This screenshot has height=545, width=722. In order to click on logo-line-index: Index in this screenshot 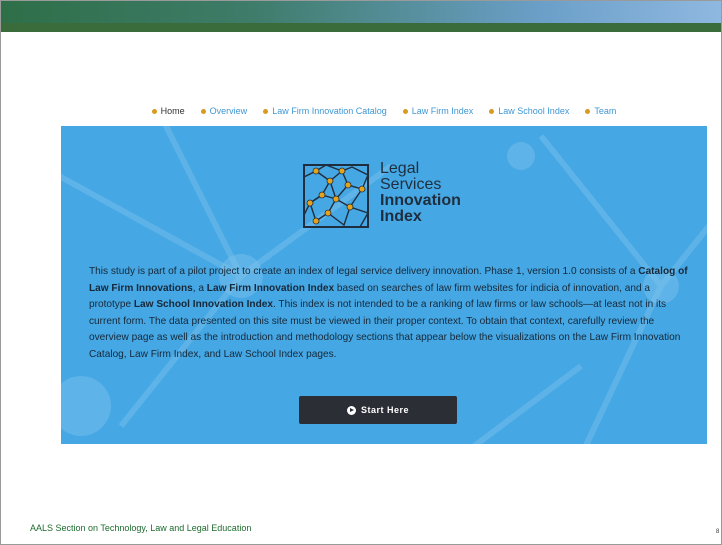, I will do `click(401, 216)`.